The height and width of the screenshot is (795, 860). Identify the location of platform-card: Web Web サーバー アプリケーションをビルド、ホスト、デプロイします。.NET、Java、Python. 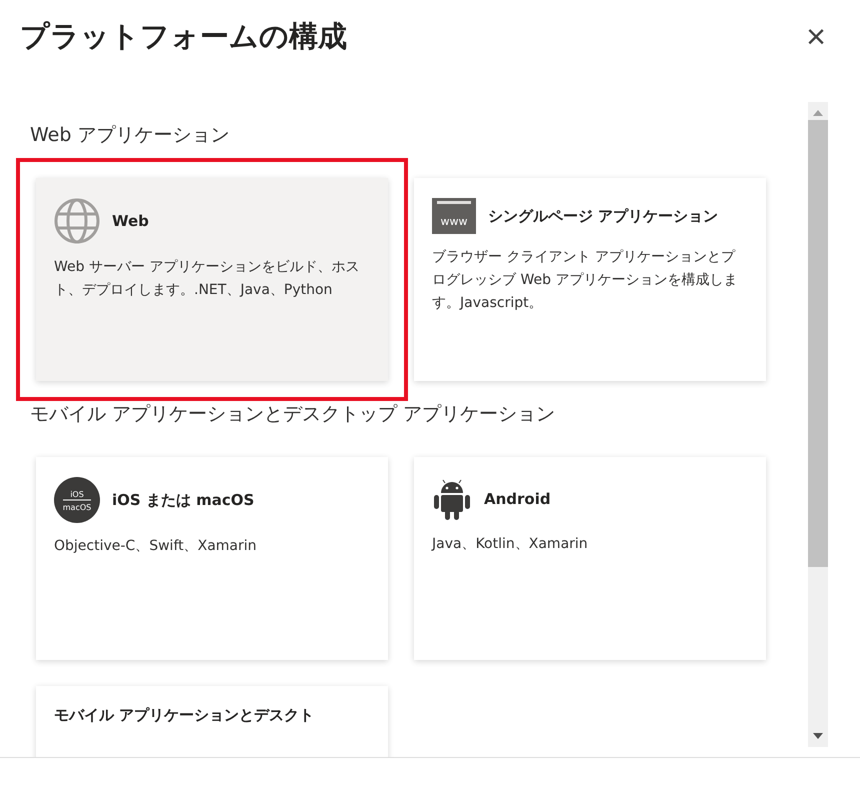
(212, 279).